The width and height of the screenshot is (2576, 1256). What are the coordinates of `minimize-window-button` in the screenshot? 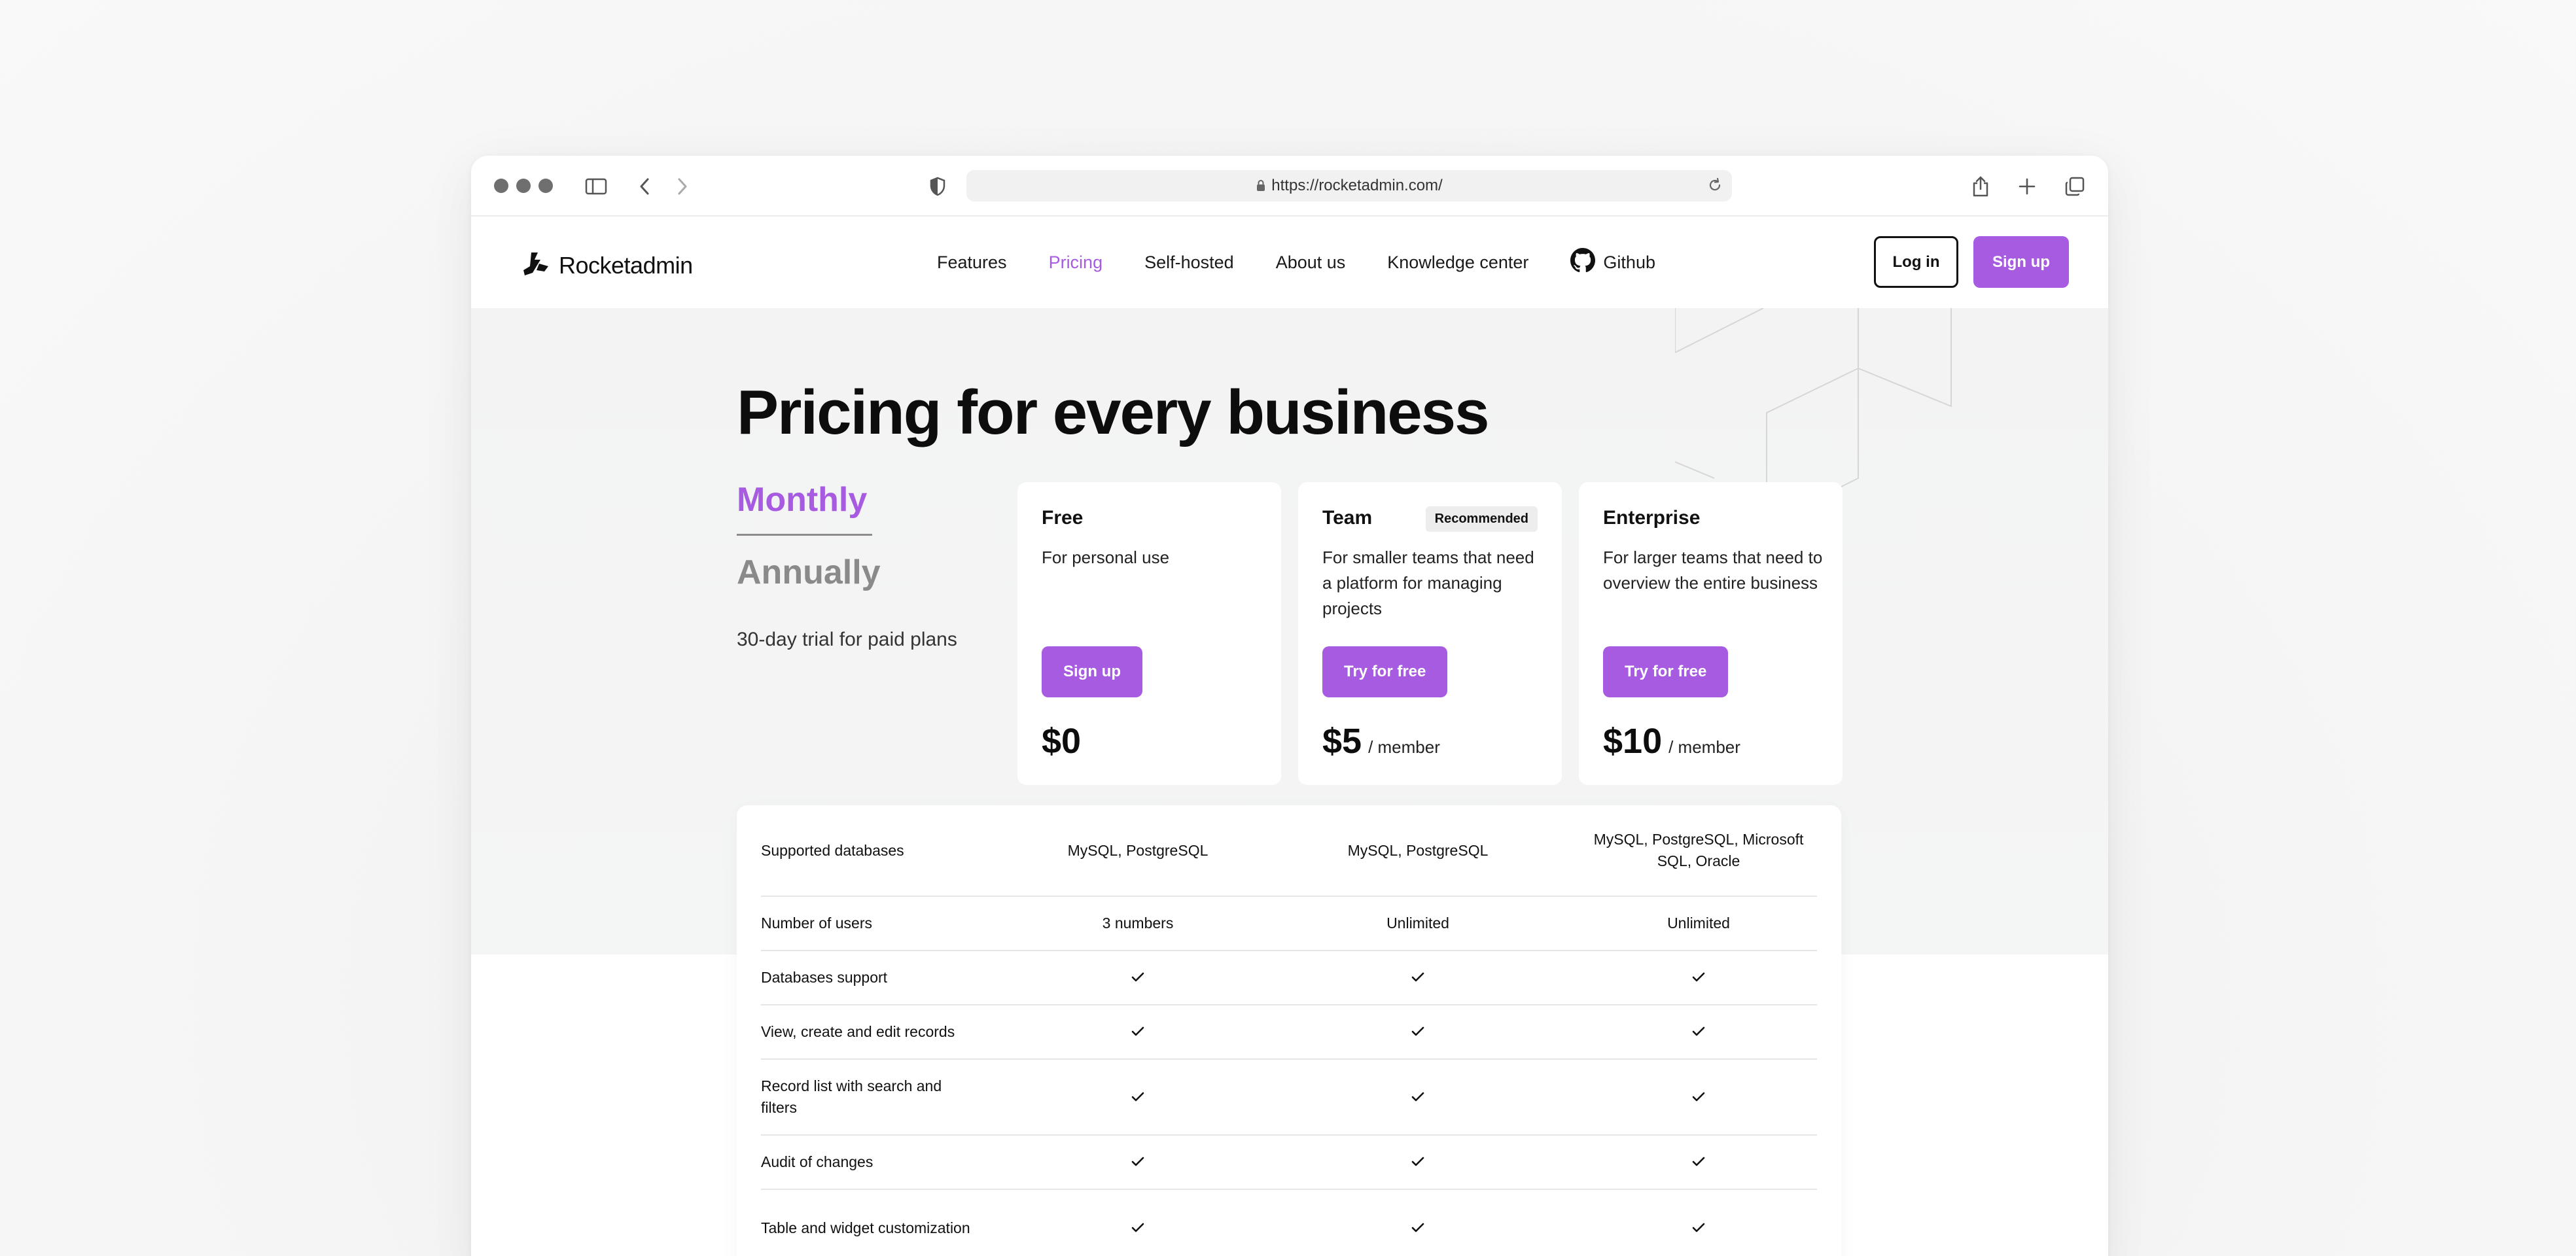 It's located at (523, 186).